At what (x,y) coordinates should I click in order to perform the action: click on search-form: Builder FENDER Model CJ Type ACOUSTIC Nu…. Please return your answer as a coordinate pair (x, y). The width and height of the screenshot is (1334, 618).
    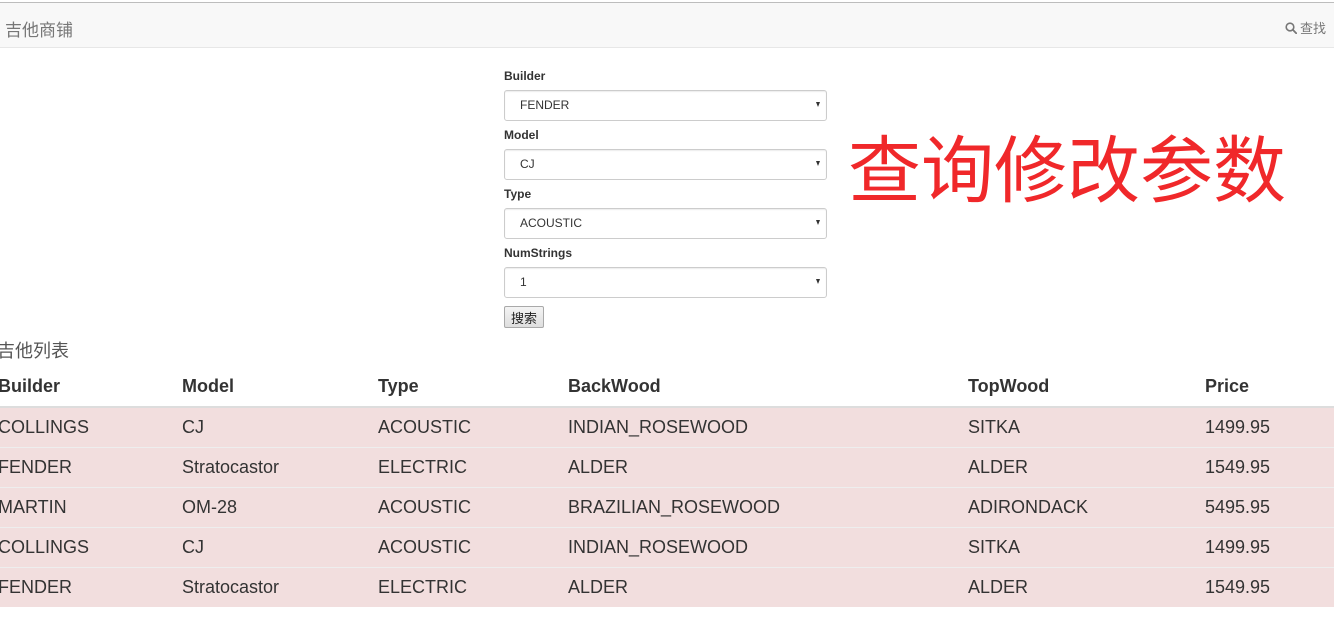
    Looking at the image, I should click on (666, 198).